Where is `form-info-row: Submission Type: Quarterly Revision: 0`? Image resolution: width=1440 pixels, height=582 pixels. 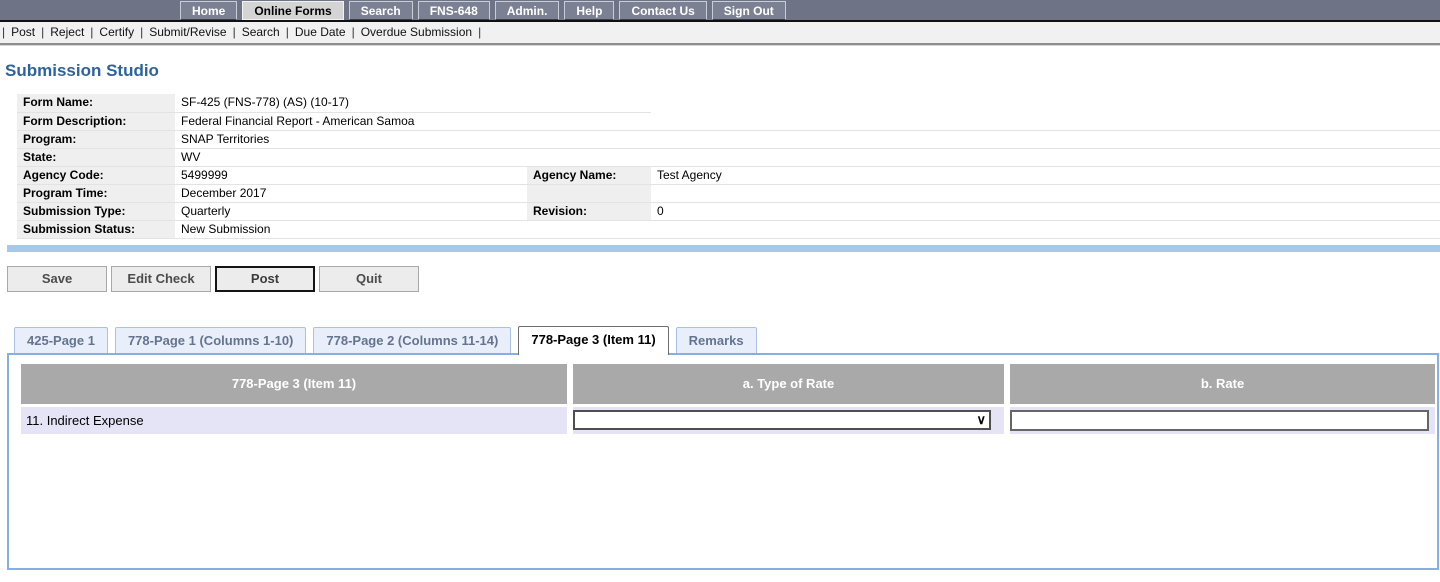 form-info-row: Submission Type: Quarterly Revision: 0 is located at coordinates (728, 211).